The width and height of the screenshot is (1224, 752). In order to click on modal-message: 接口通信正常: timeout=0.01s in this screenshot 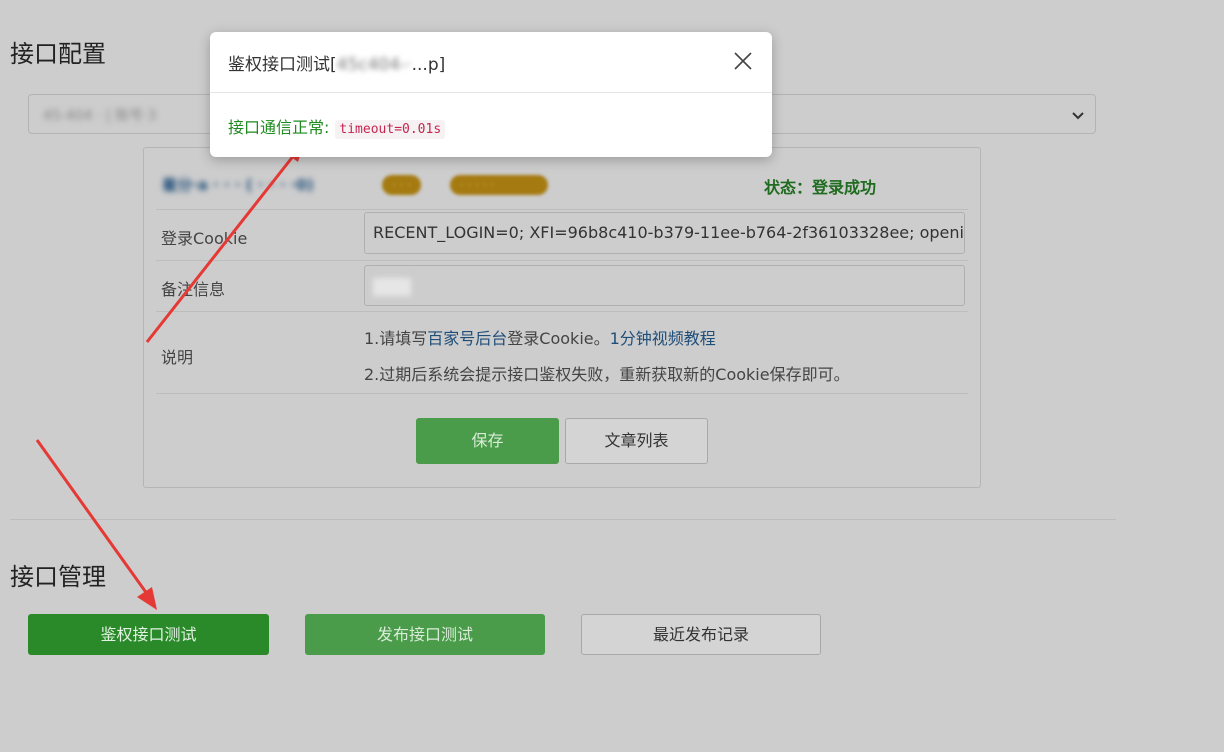, I will do `click(337, 126)`.